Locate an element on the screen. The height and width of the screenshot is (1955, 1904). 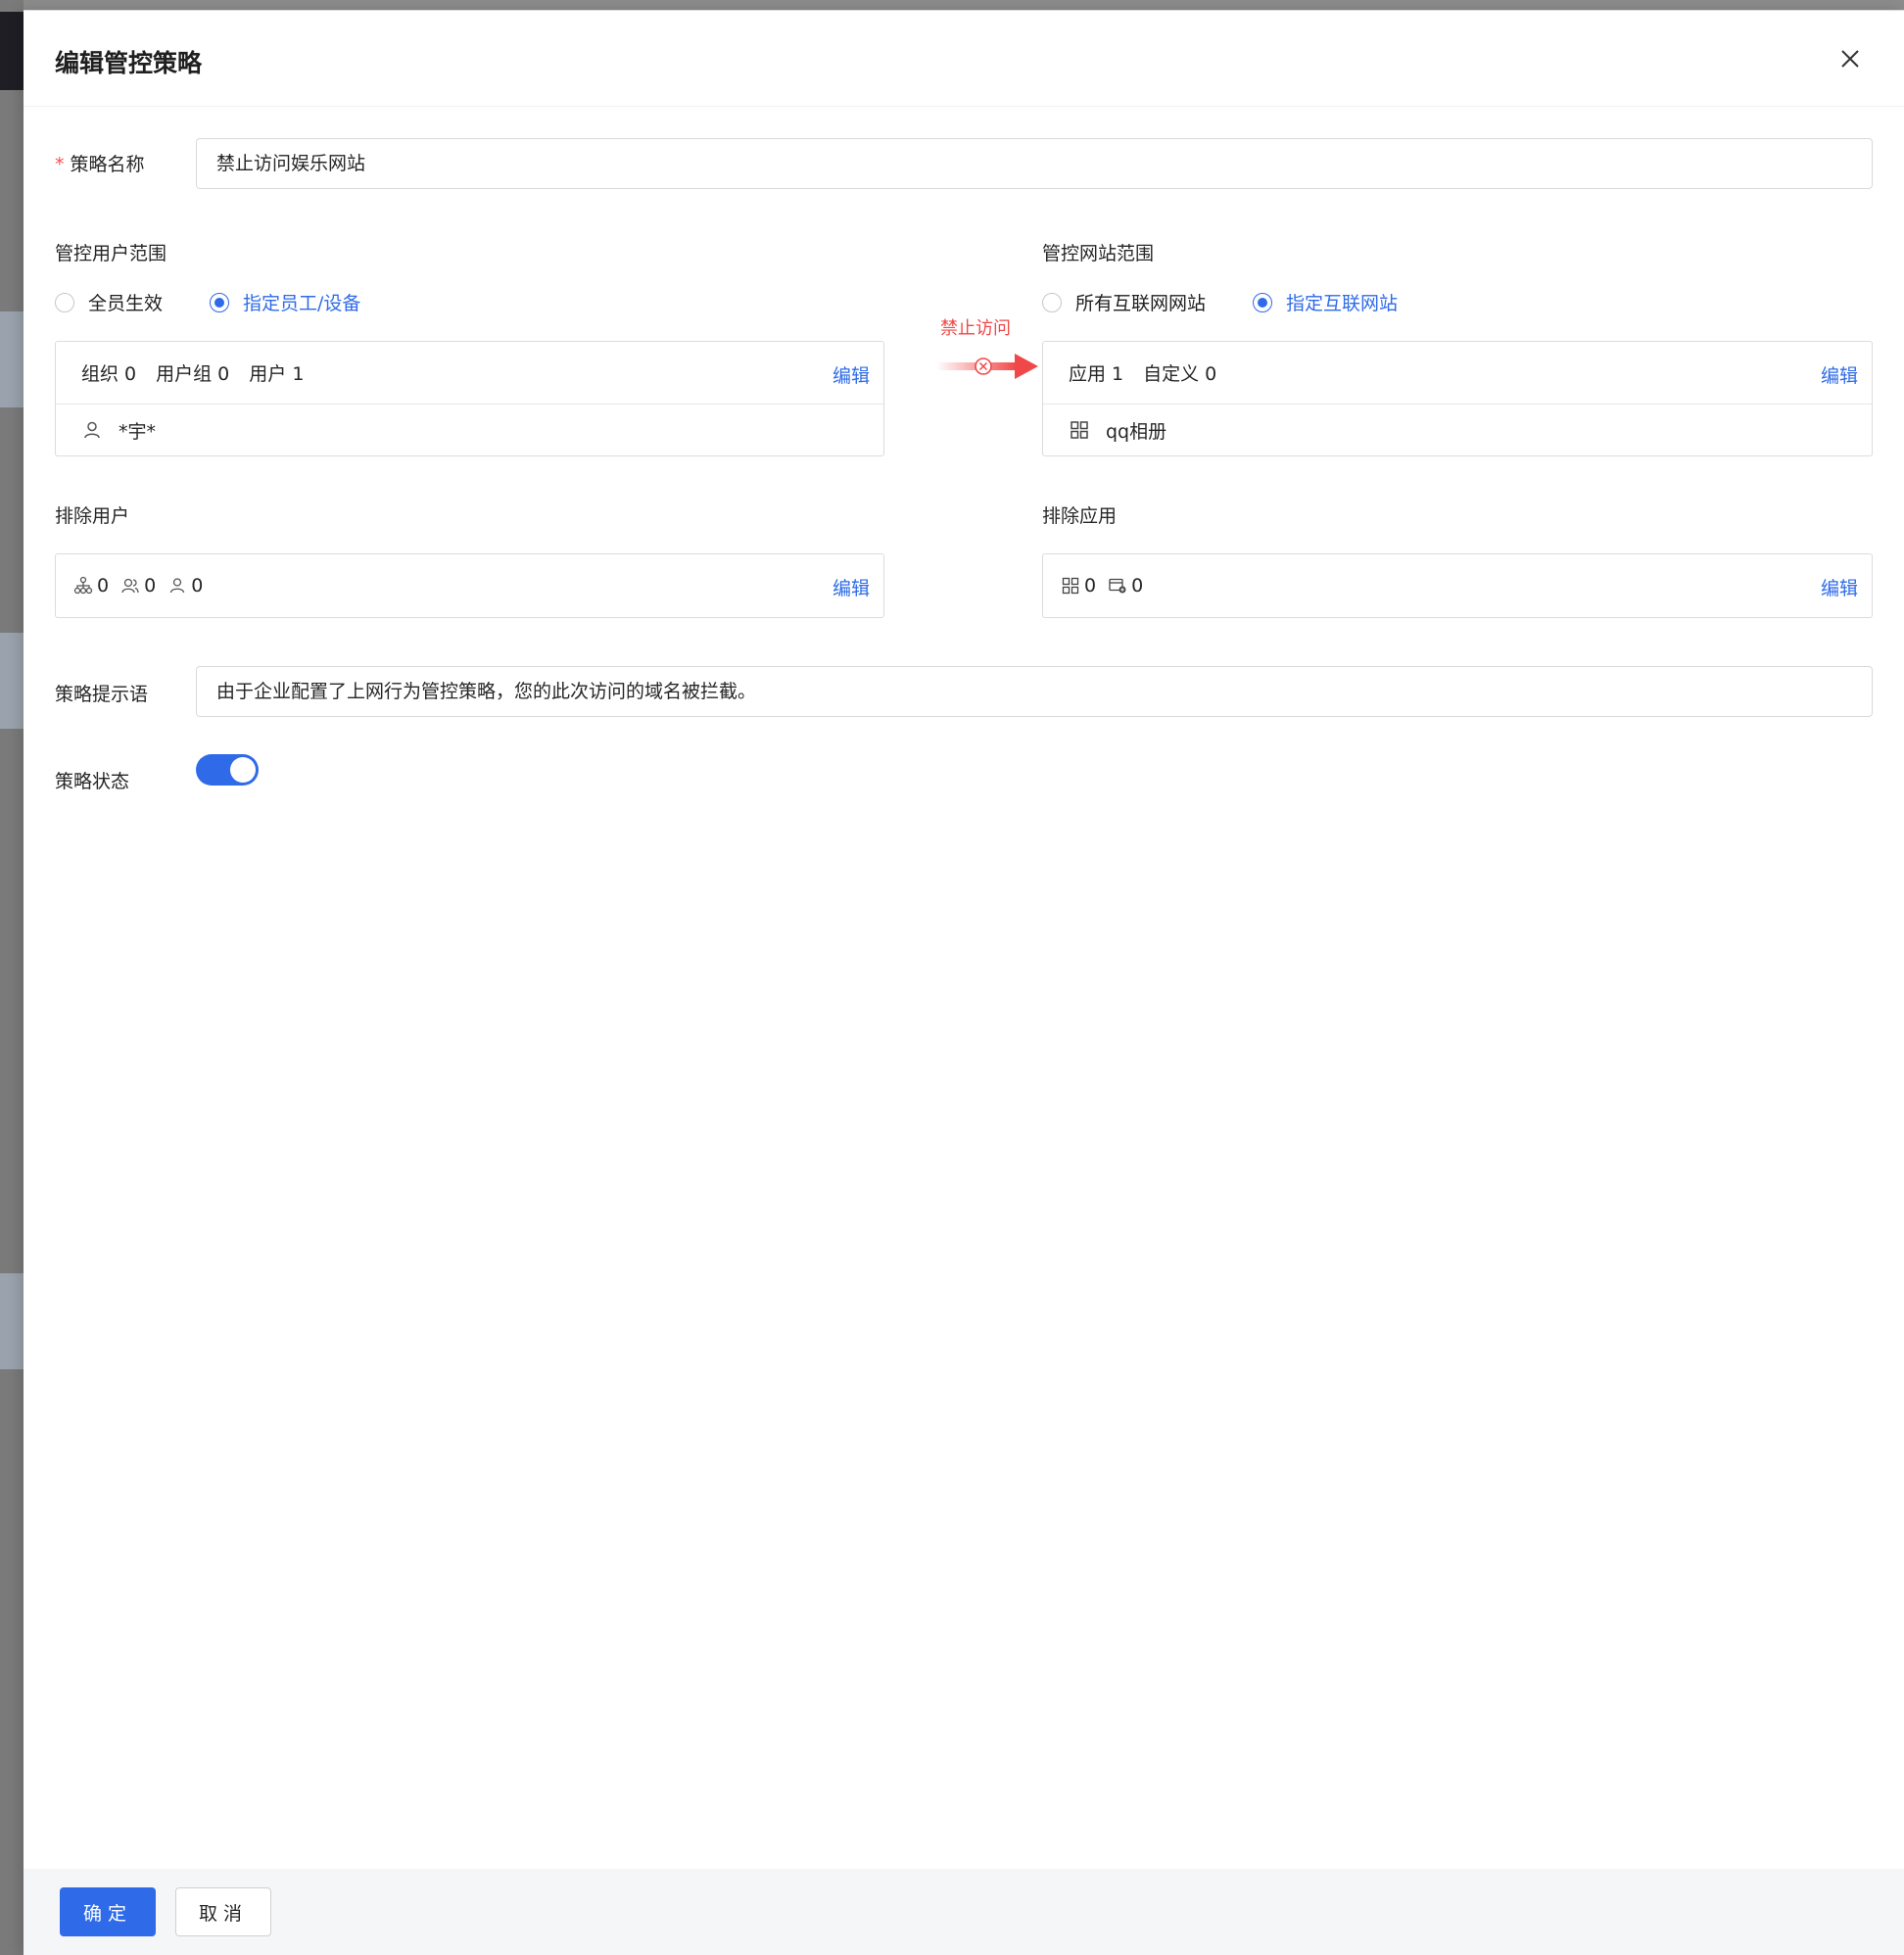
policy-status-label: 策略状态 is located at coordinates (92, 781).